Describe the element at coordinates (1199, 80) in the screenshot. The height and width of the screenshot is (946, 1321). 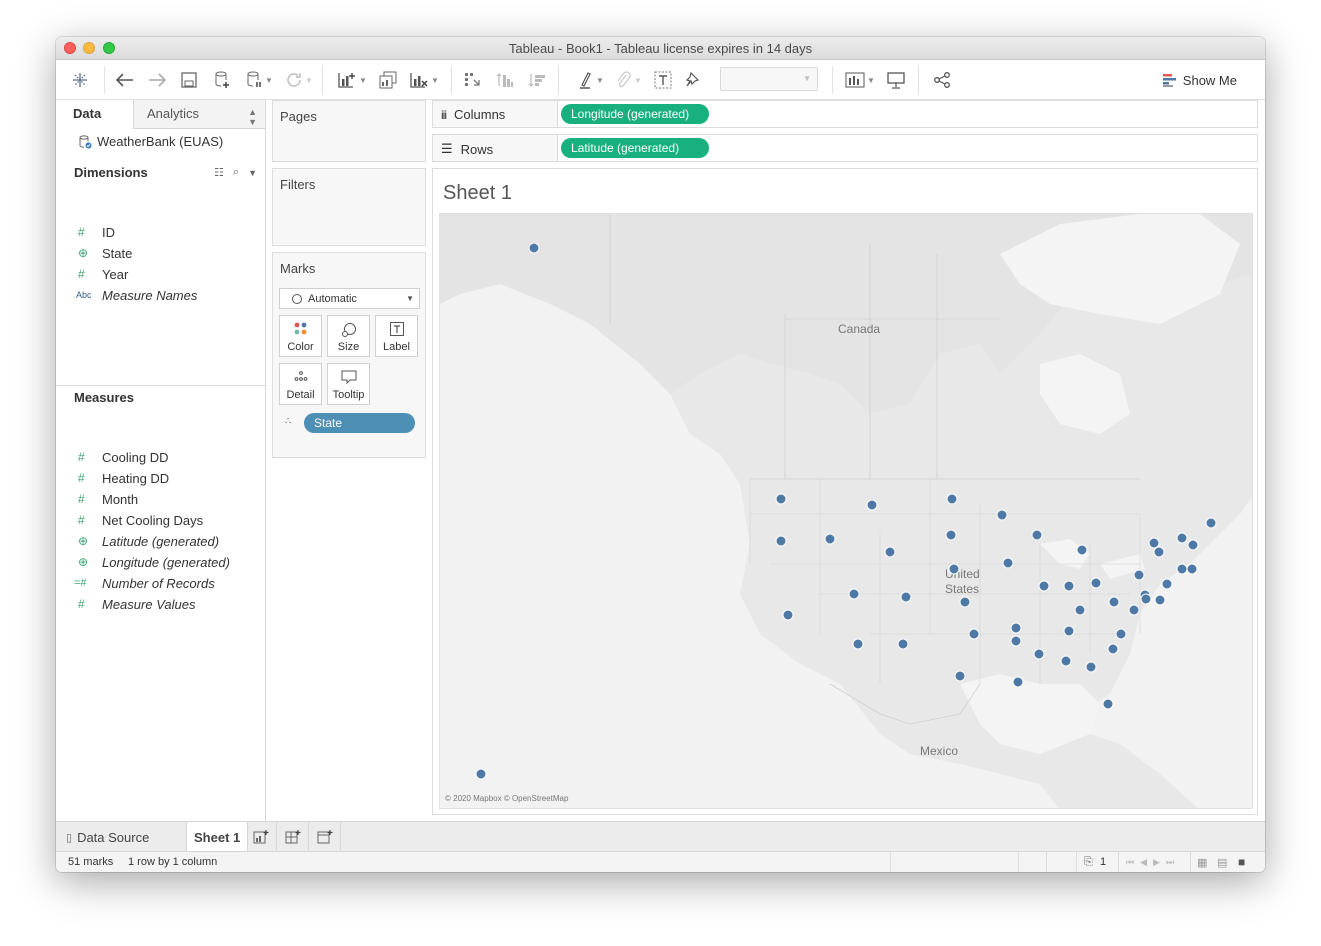
I see `show-me-button: Show Me` at that location.